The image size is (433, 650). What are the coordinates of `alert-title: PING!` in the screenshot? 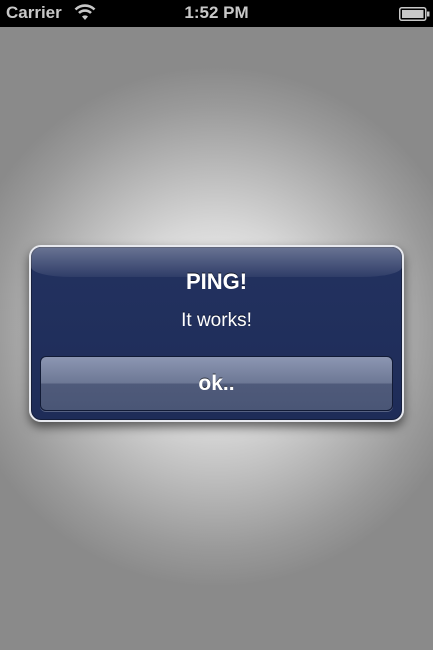 It's located at (216, 281).